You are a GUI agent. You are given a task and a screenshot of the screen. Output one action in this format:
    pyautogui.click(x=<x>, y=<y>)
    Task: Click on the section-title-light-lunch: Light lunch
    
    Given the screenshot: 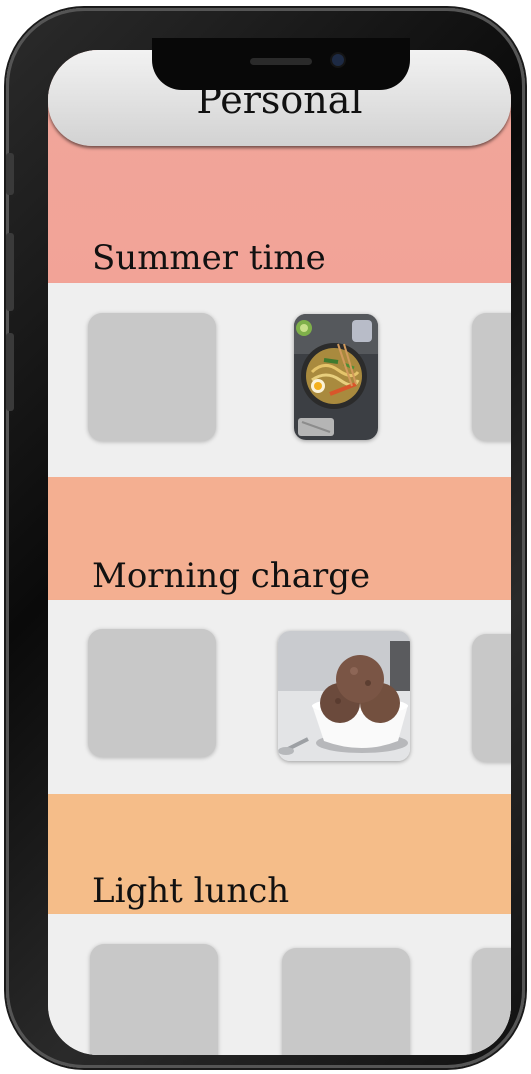 What is the action you would take?
    pyautogui.click(x=190, y=891)
    